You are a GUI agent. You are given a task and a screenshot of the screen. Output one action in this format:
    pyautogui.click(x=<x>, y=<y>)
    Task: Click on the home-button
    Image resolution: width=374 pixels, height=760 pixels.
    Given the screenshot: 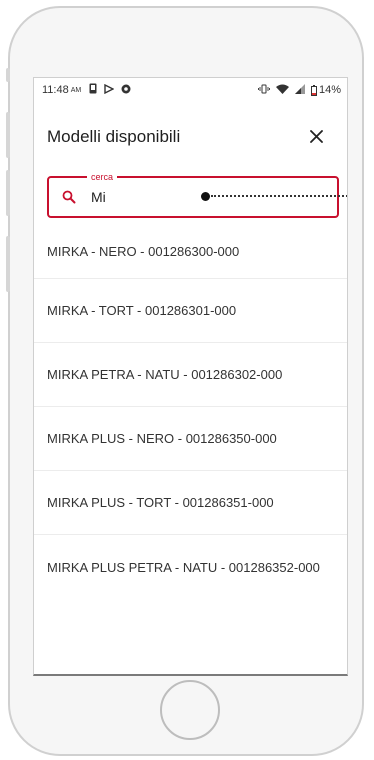 What is the action you would take?
    pyautogui.click(x=190, y=710)
    